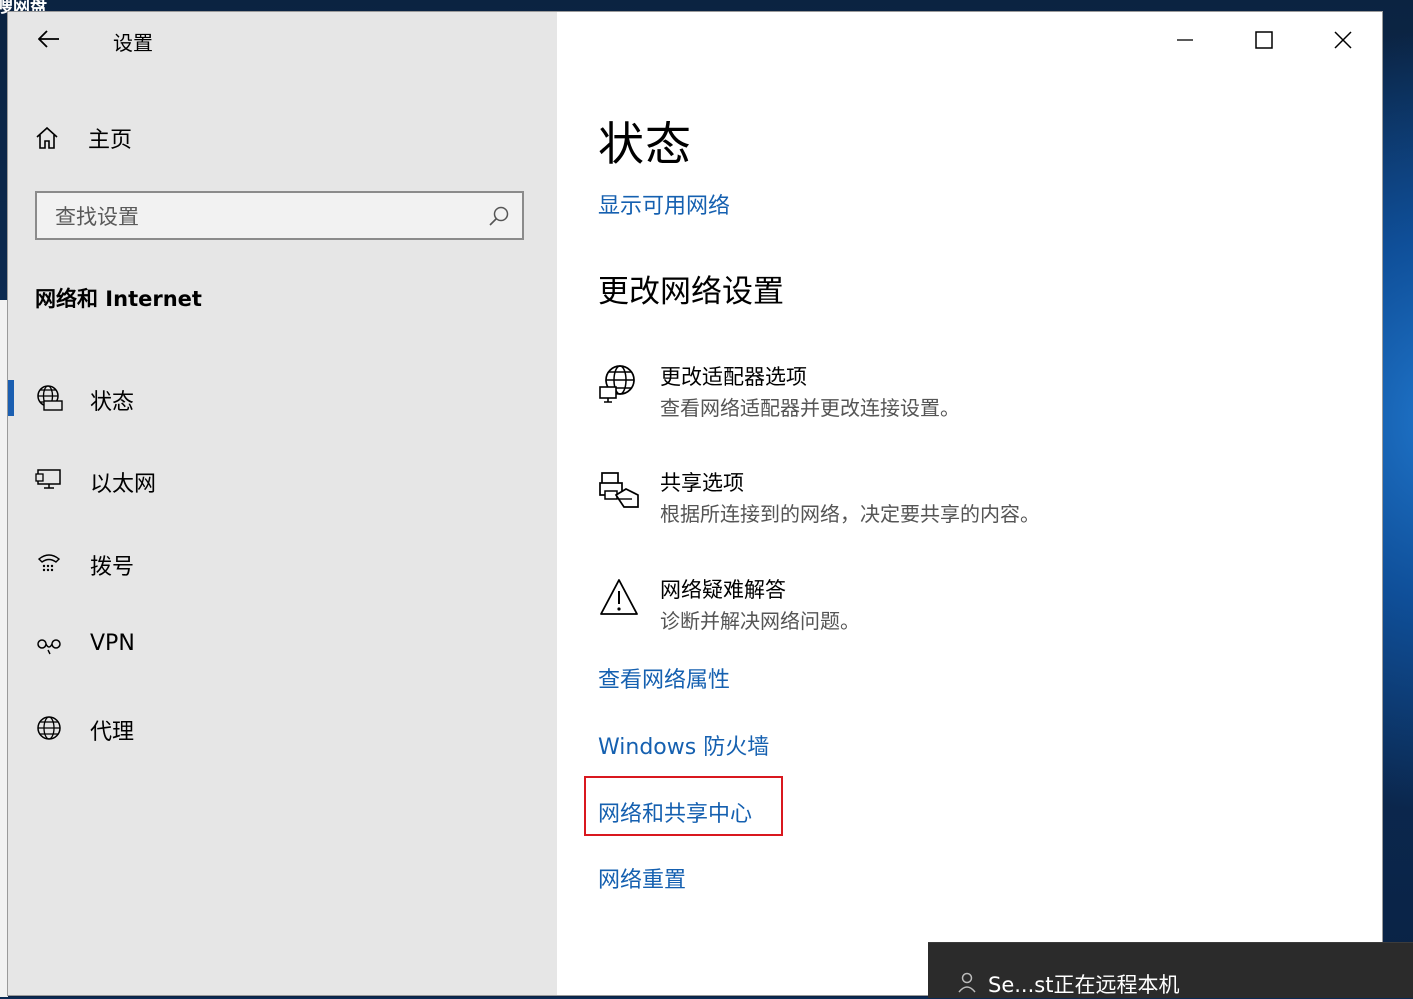 The height and width of the screenshot is (999, 1413). I want to click on minimize-button, so click(1185, 40).